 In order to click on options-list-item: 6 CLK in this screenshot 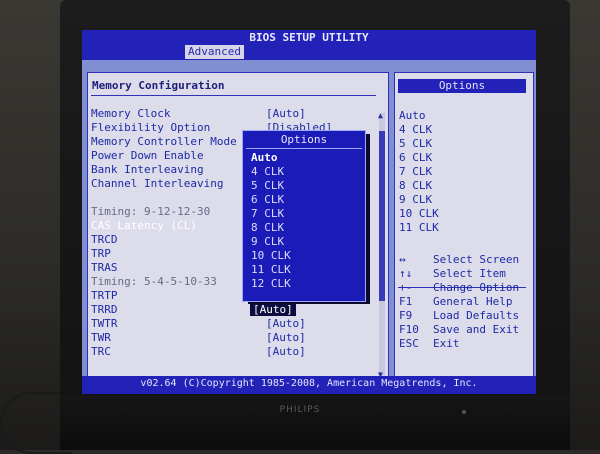, I will do `click(416, 157)`.